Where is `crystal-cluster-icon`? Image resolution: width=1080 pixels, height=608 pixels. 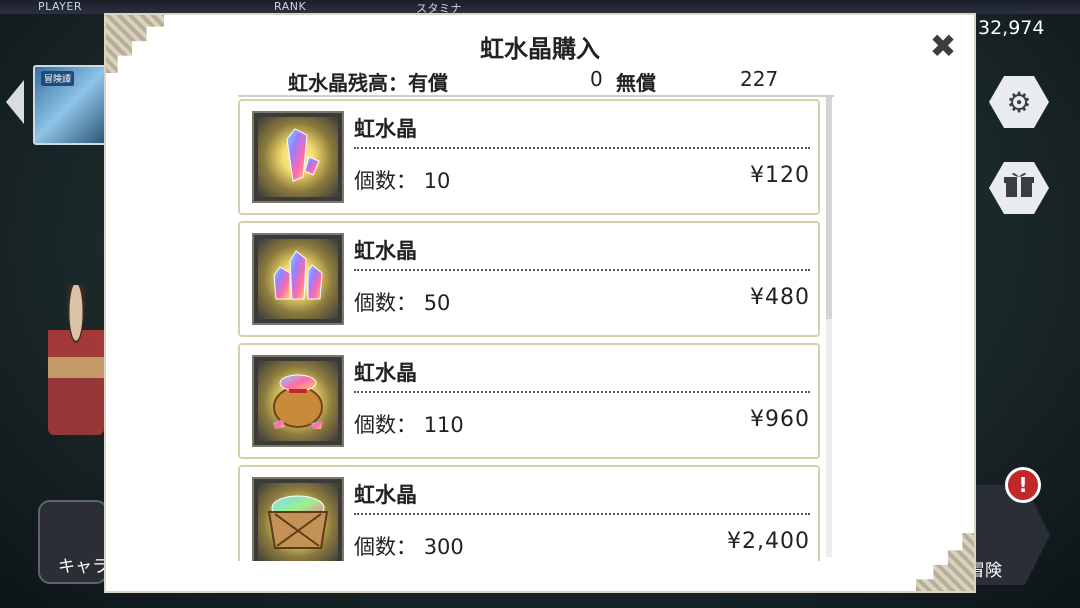
crystal-cluster-icon is located at coordinates (298, 279).